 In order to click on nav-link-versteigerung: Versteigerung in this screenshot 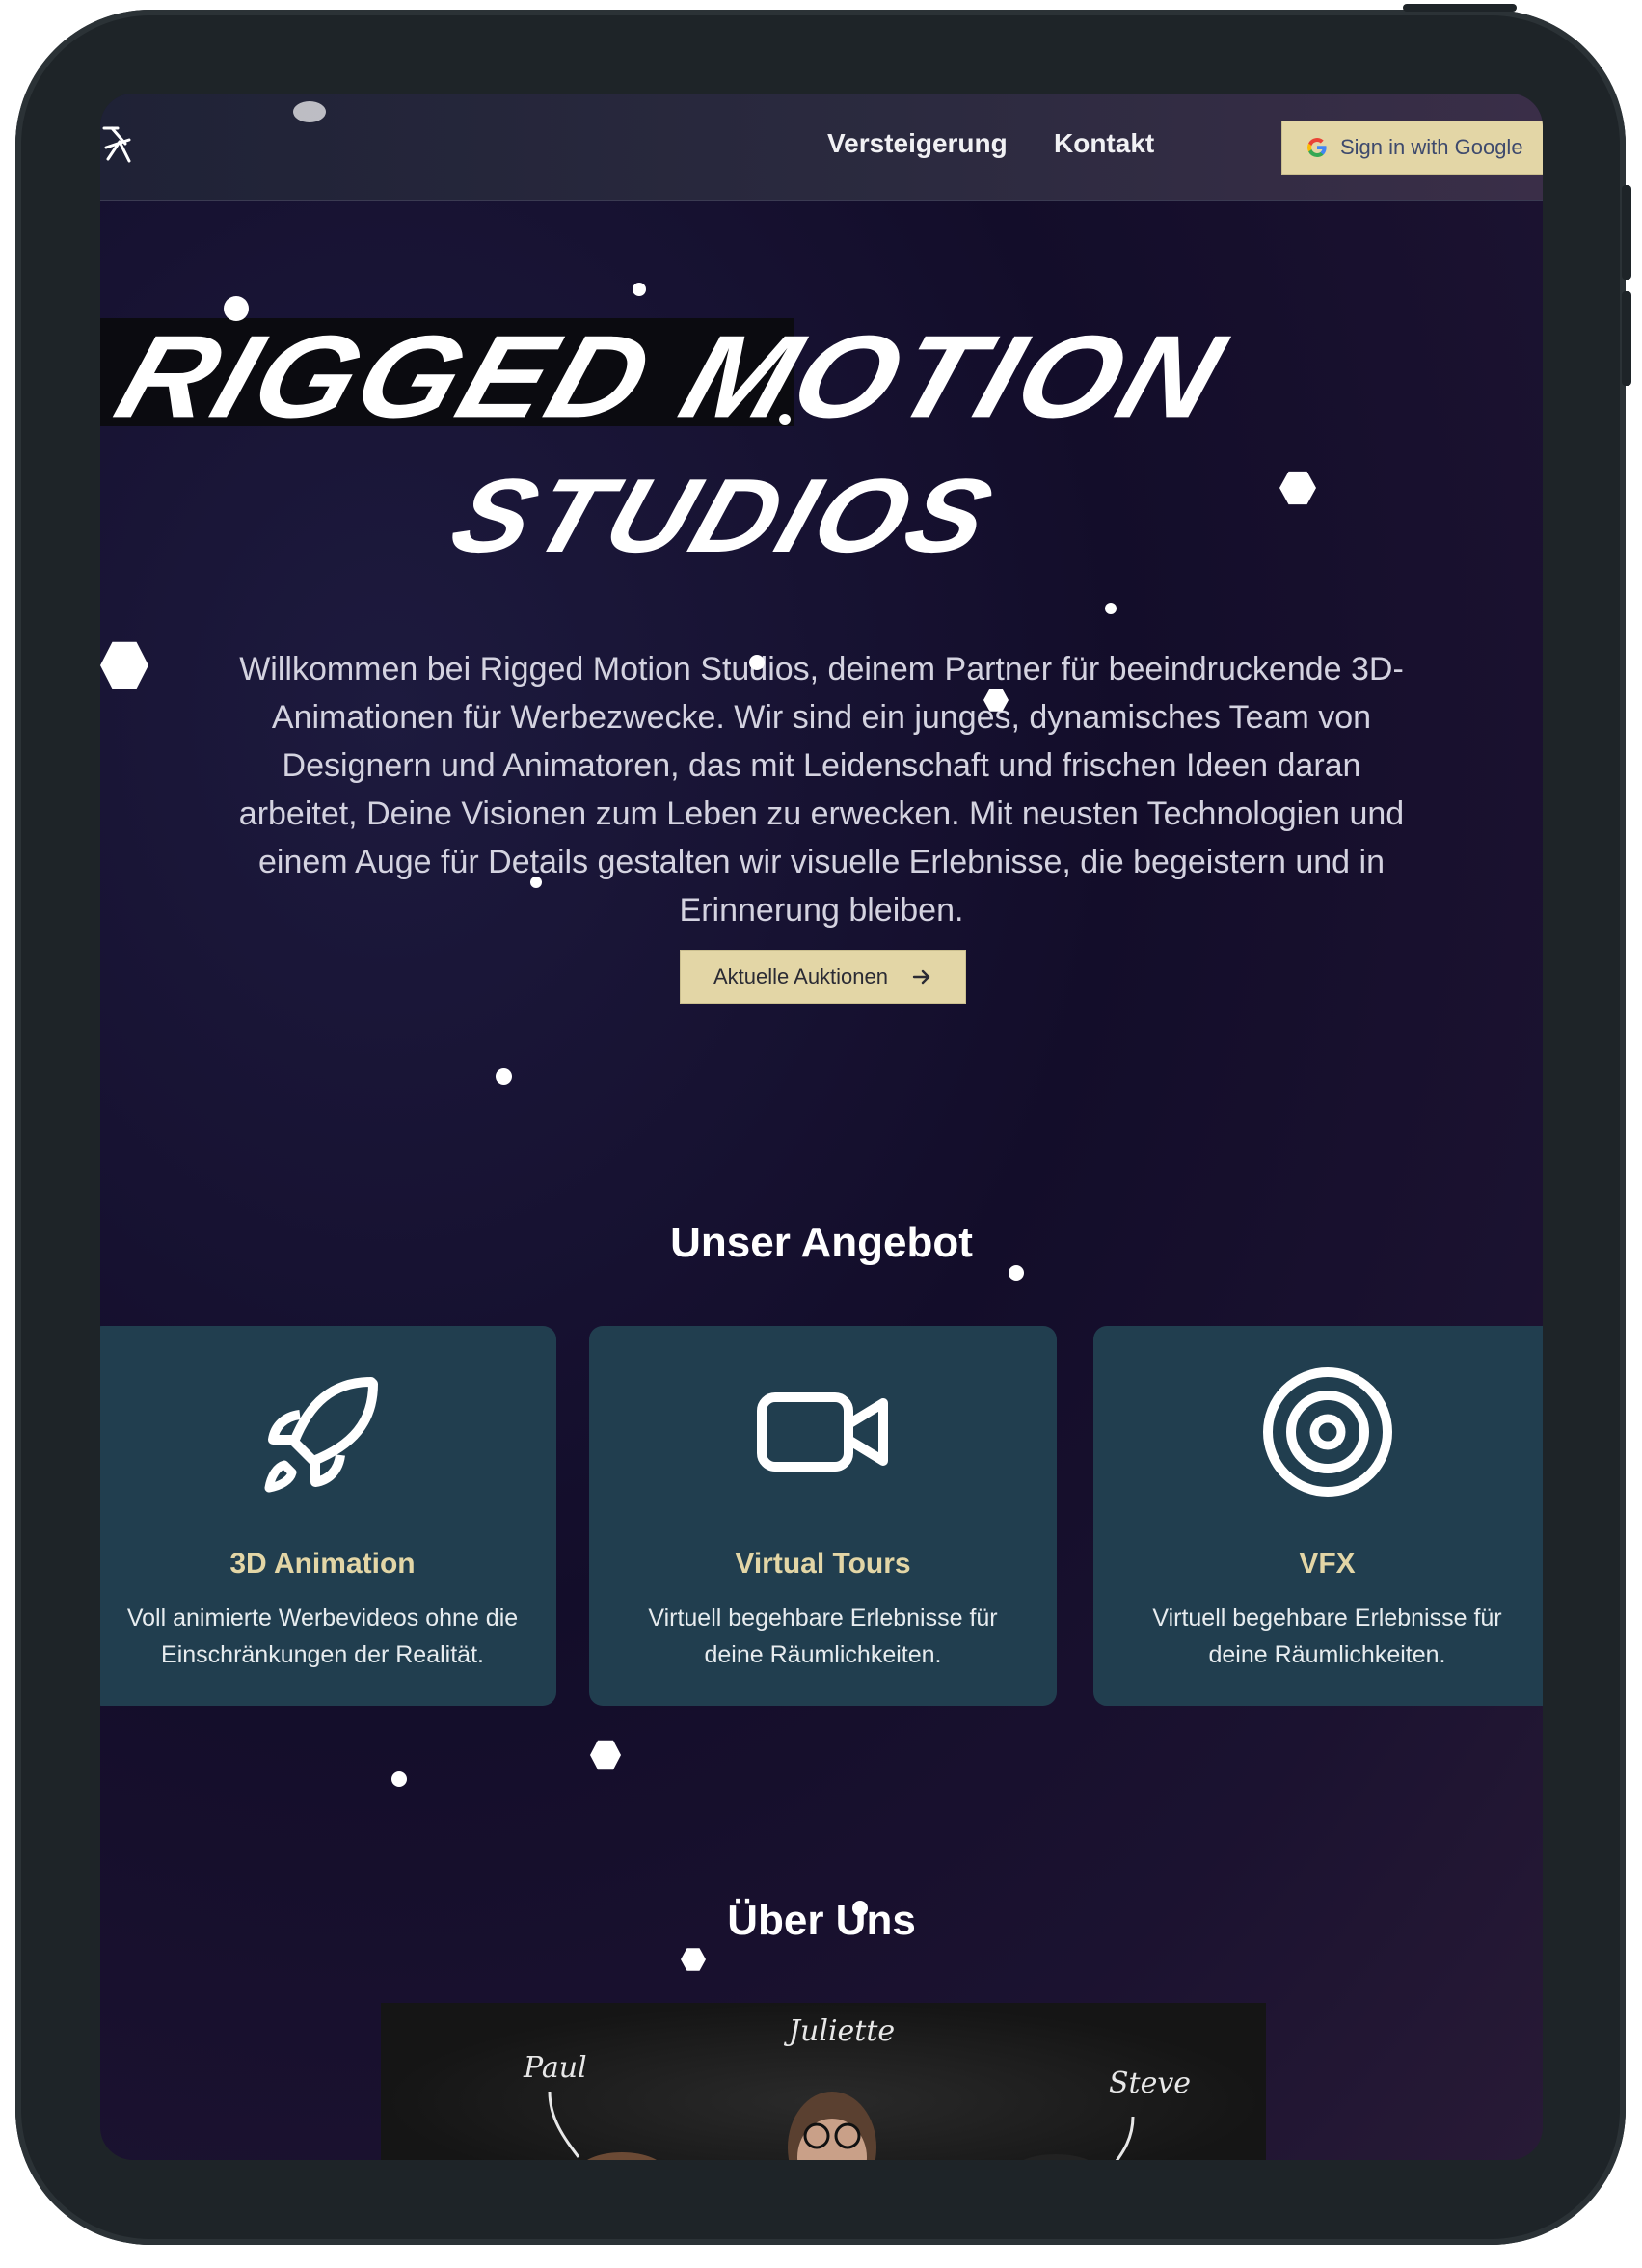, I will do `click(918, 143)`.